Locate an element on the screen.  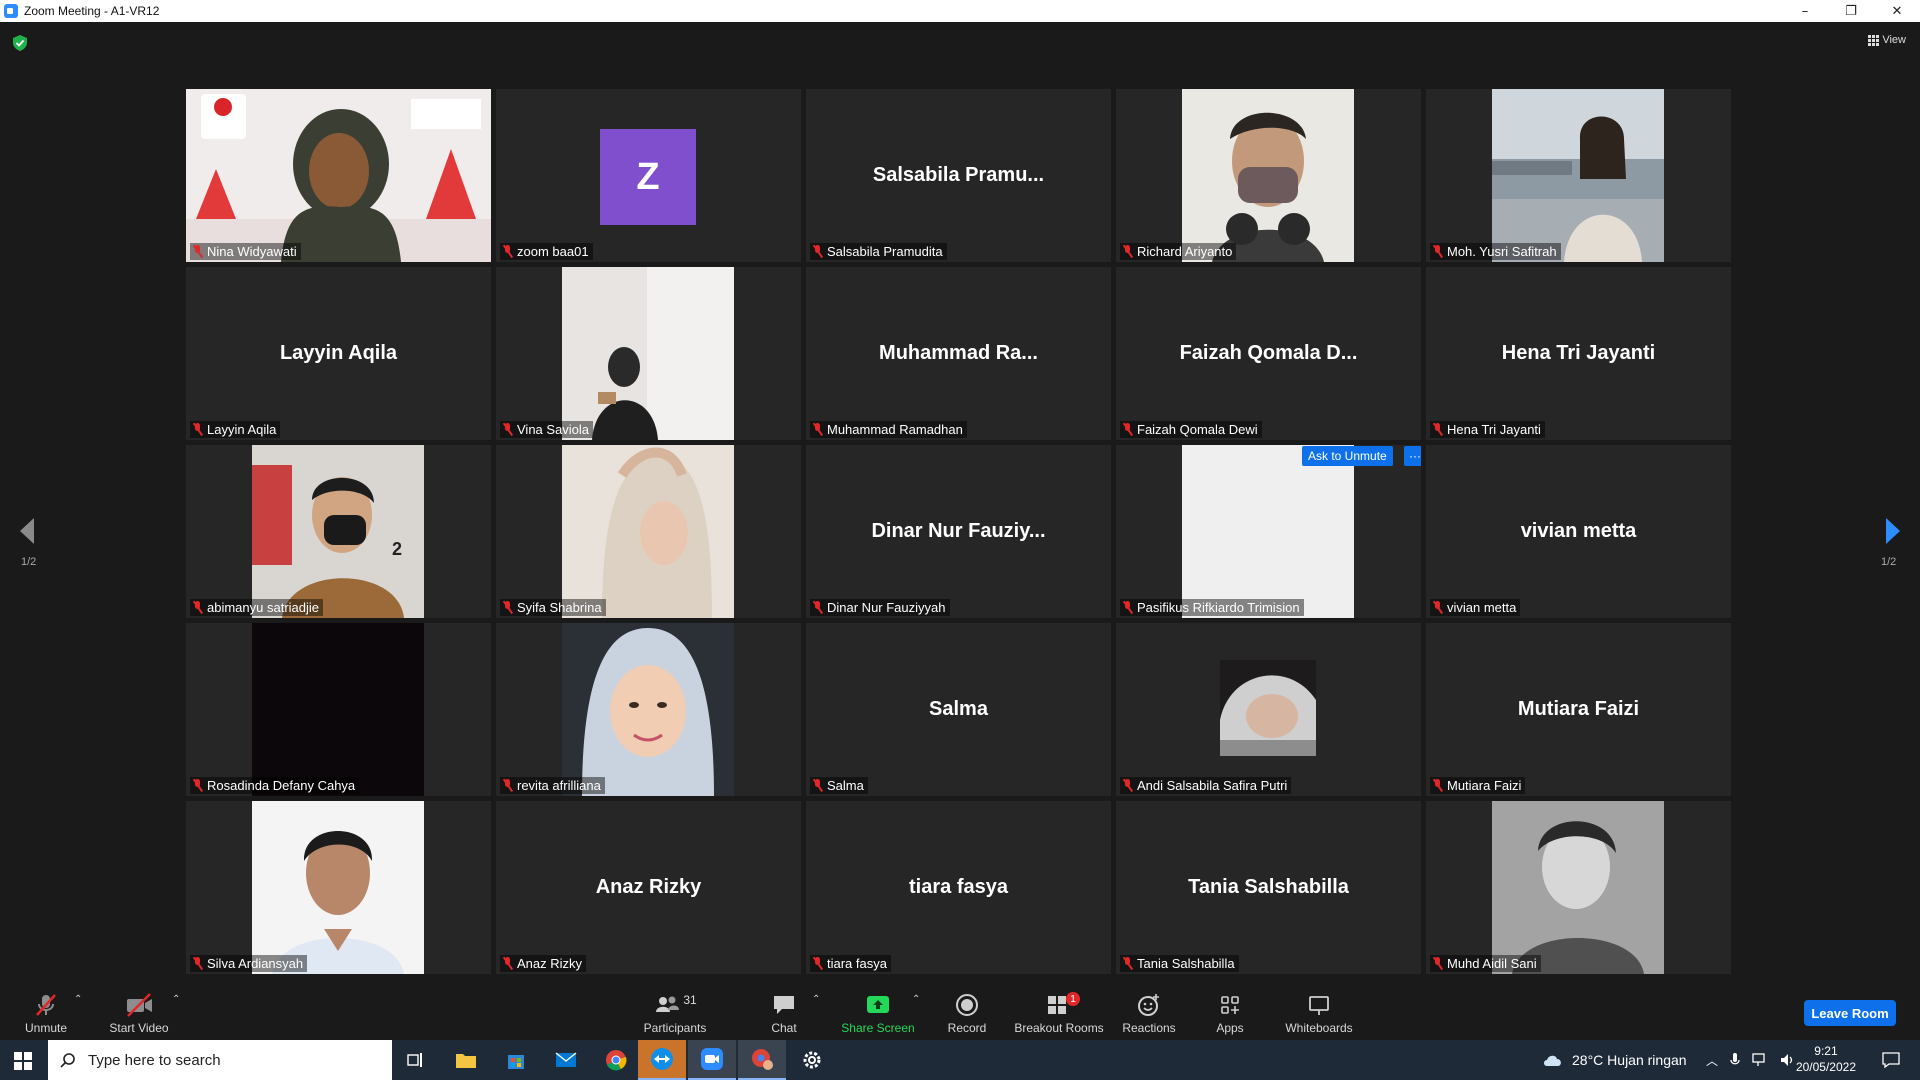
whiteboards-label: Whiteboards is located at coordinates (1319, 1028).